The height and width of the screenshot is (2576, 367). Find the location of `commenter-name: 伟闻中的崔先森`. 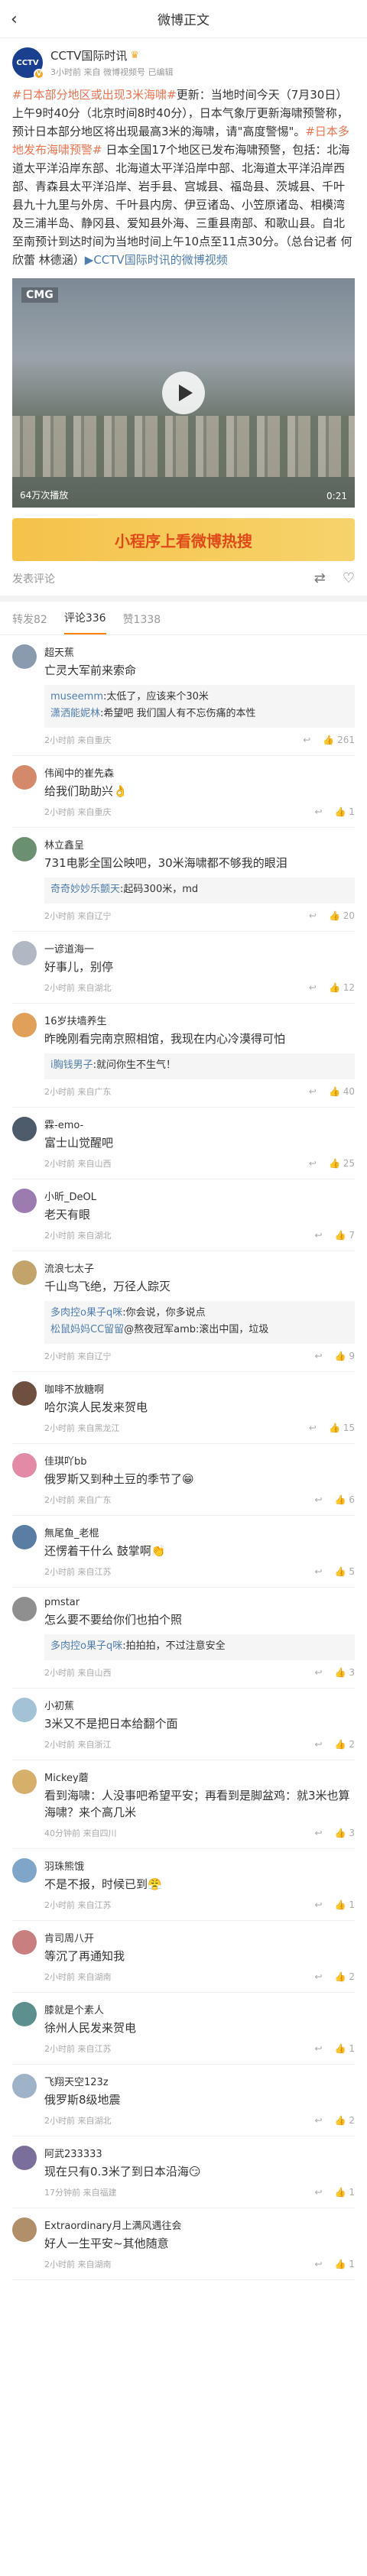

commenter-name: 伟闻中的崔先森 is located at coordinates (199, 772).